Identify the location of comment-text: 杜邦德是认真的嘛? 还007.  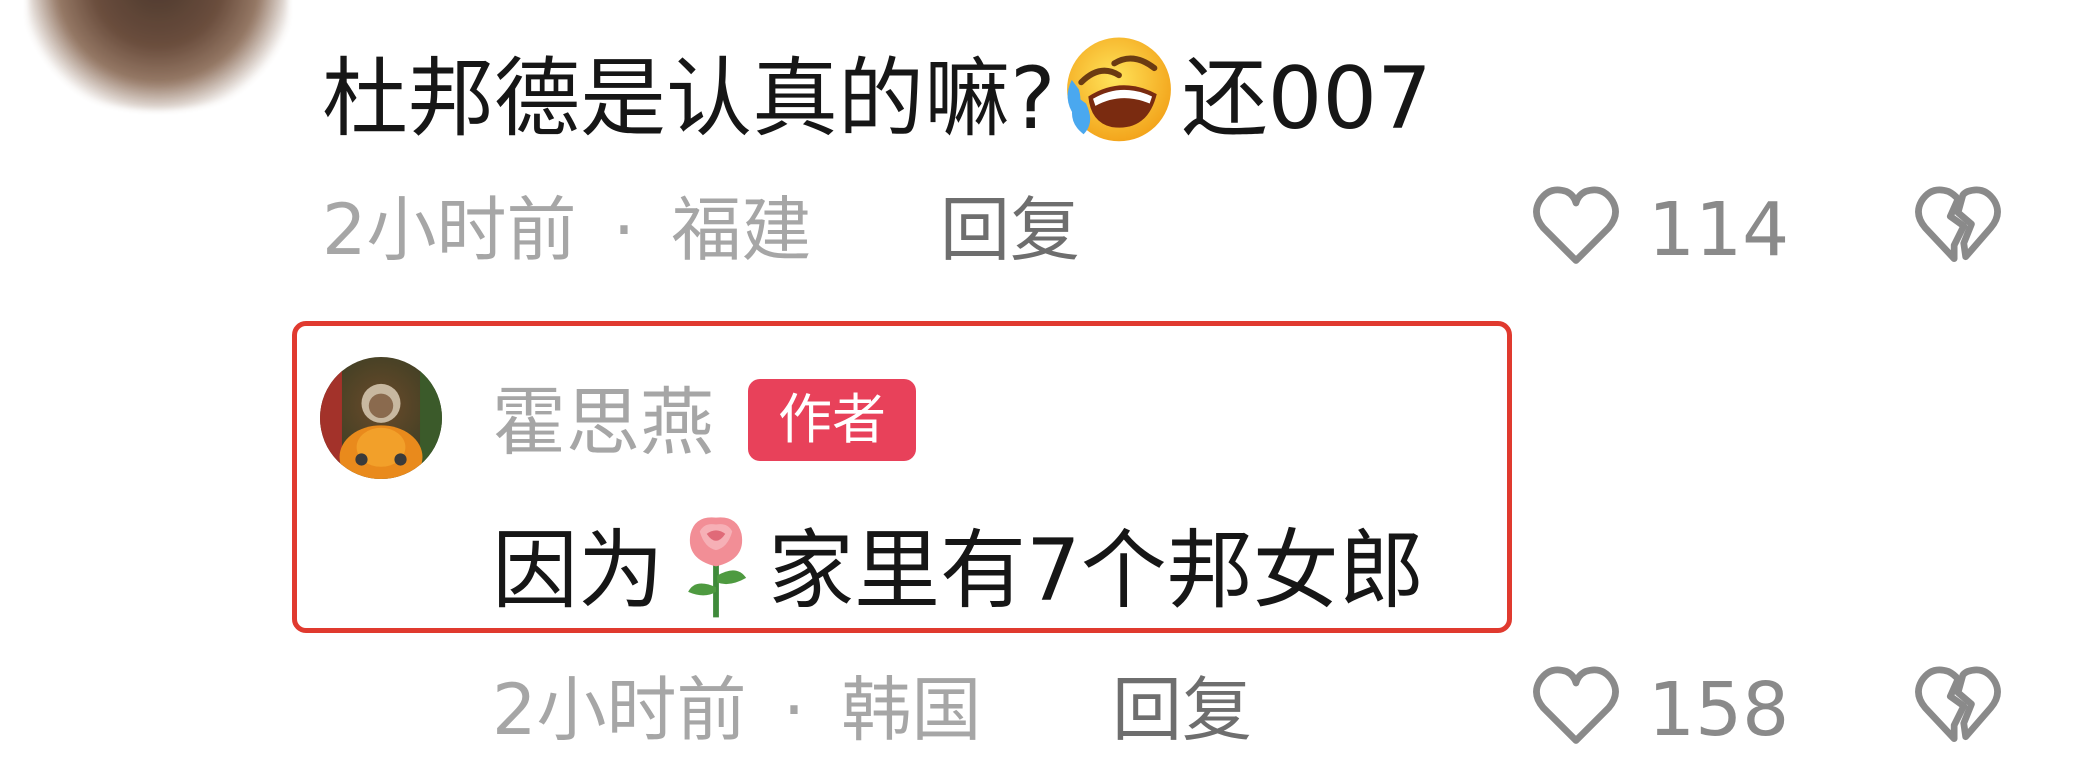
(877, 91).